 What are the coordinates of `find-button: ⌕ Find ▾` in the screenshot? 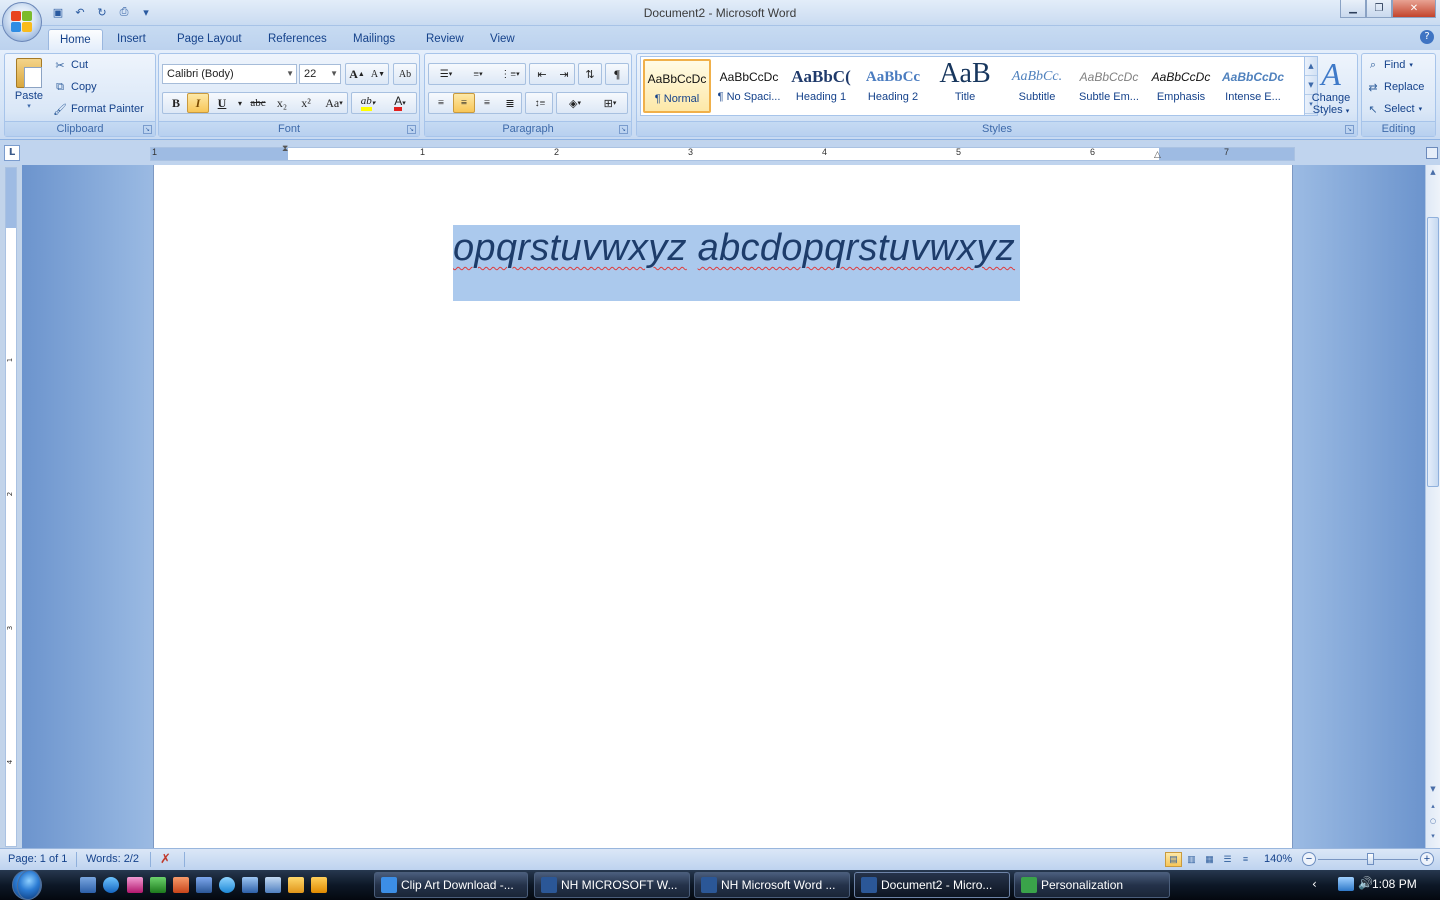 It's located at (1389, 65).